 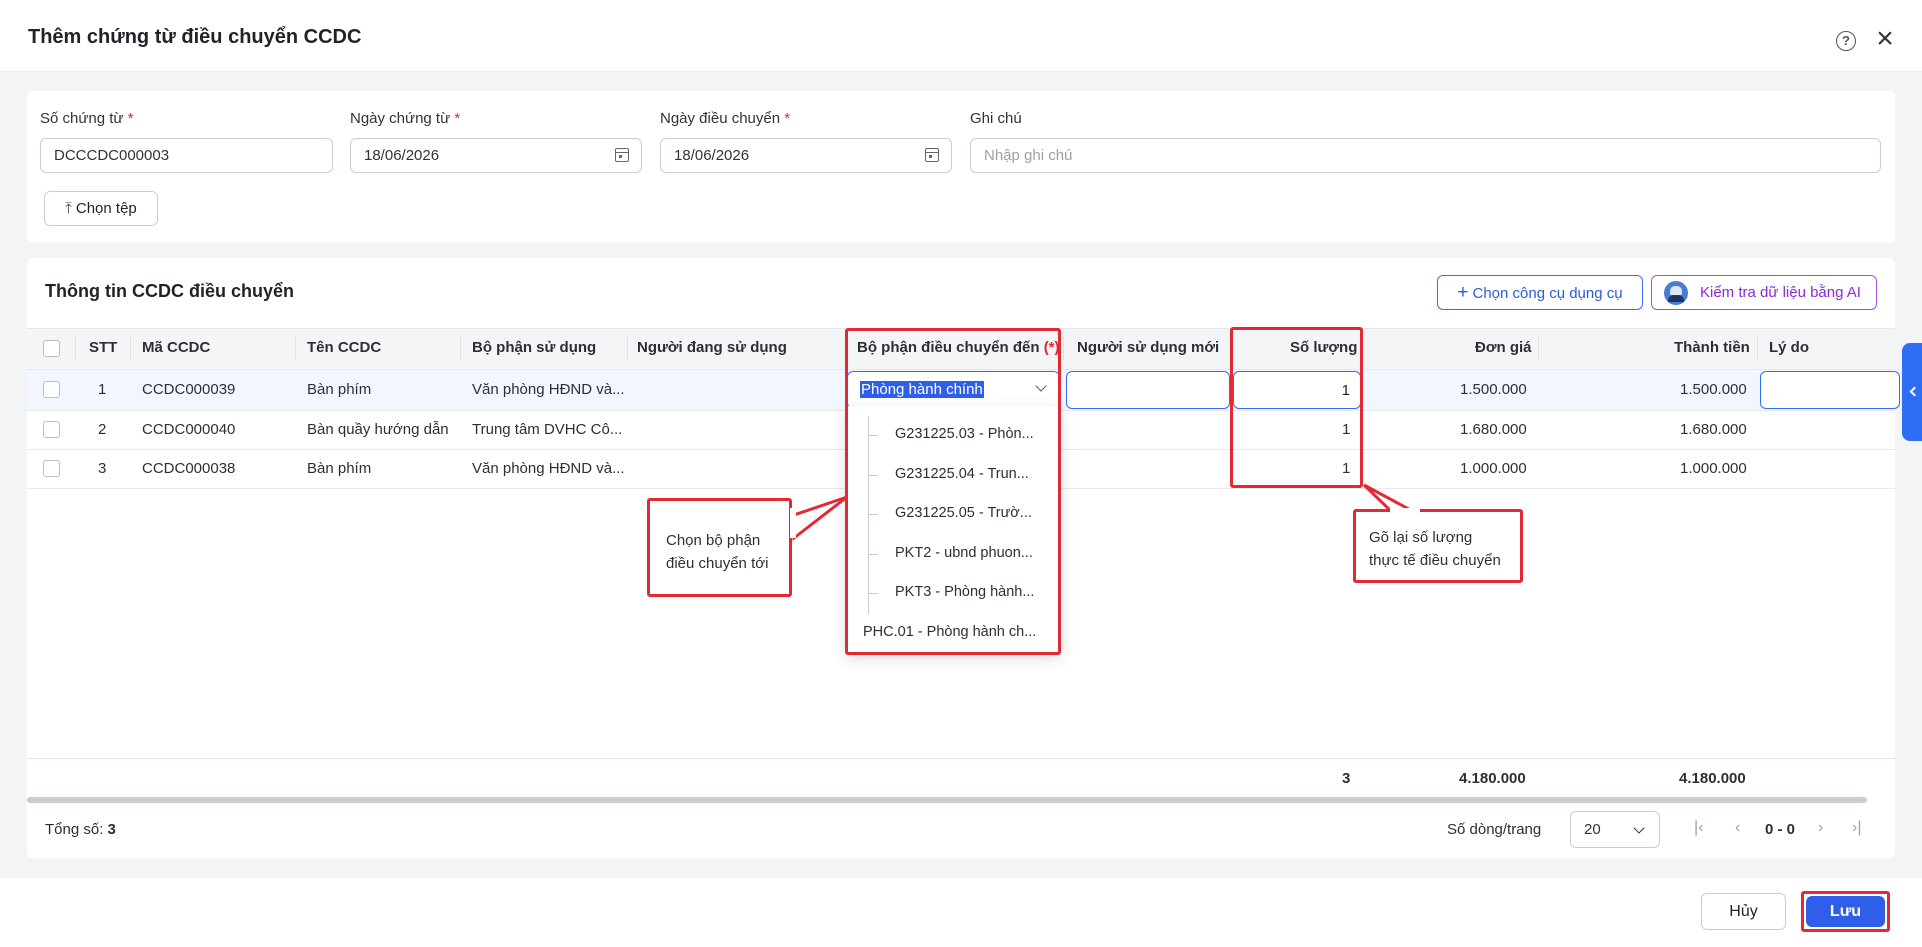 What do you see at coordinates (961, 912) in the screenshot?
I see `dialog-footer` at bounding box center [961, 912].